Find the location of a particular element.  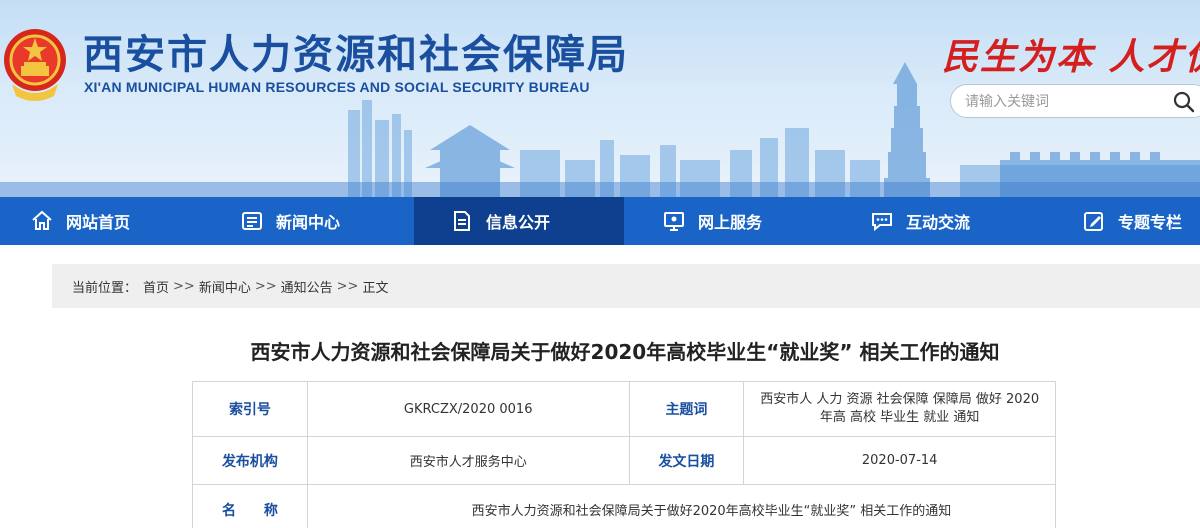

name-value: 西安市人力资源和社会保障局关于做好2020年高校毕业生“就业奖” 相关工作的通知 is located at coordinates (681, 506).